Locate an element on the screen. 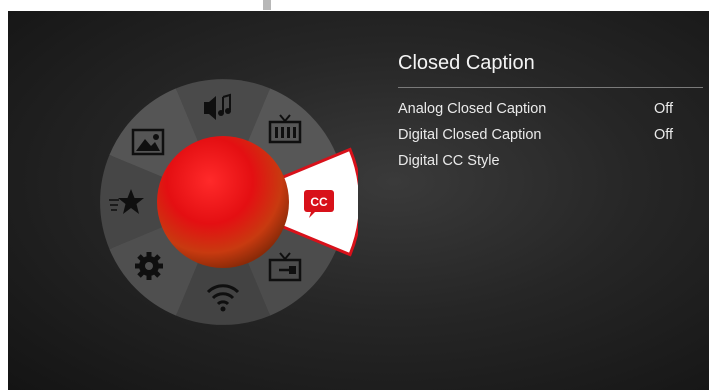 This screenshot has width=717, height=390. panel-title: Closed Caption is located at coordinates (466, 63).